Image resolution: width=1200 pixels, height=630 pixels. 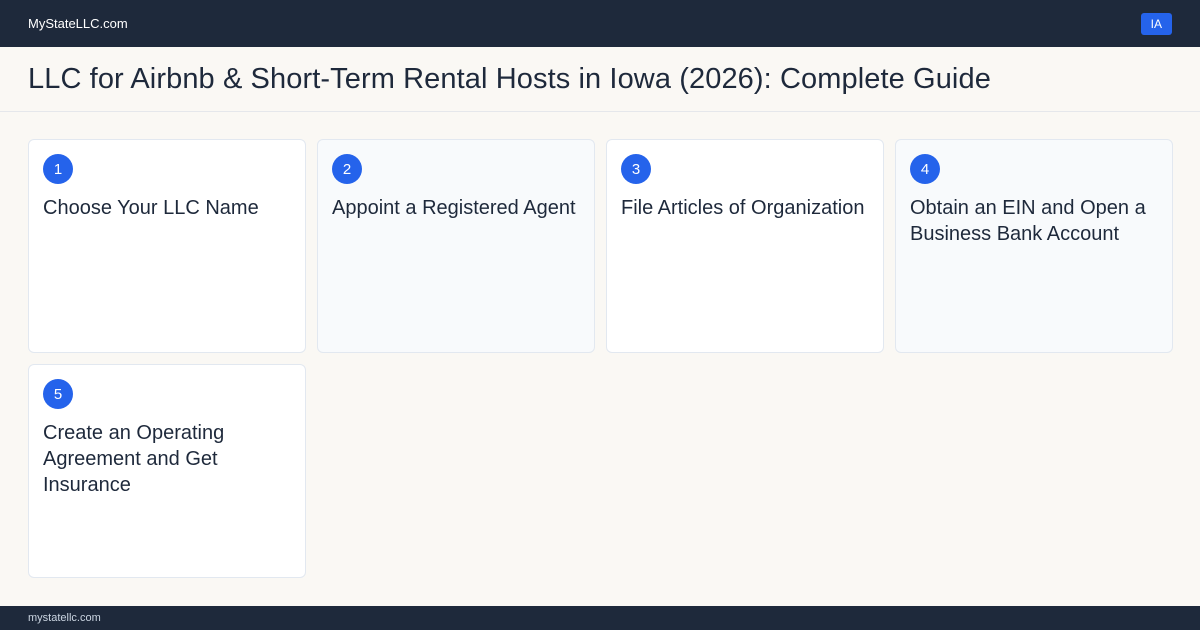 I want to click on step-card-2: 2 Appoint a Registered Agent, so click(x=456, y=246).